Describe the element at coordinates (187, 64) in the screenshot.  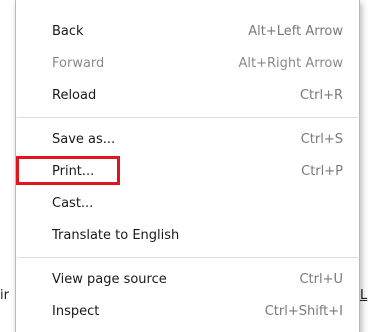
I see `menu-item-forward: Forward Alt+Right Arrow` at that location.